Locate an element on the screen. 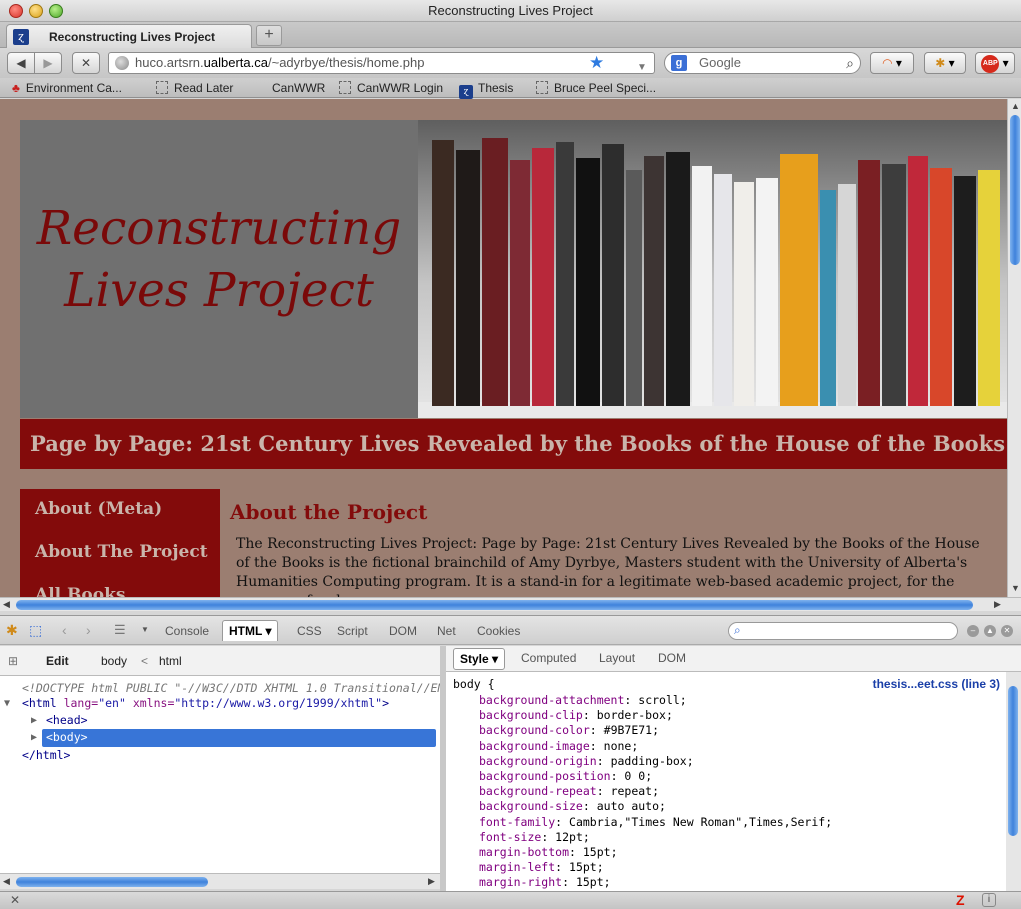  tab-html-label: HTML is located at coordinates (246, 631).